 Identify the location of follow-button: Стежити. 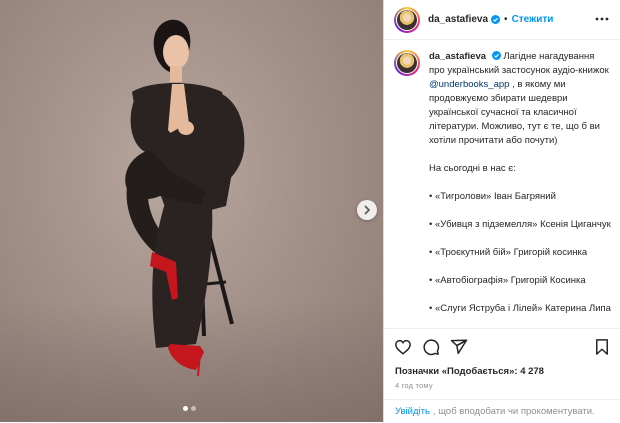
(533, 19).